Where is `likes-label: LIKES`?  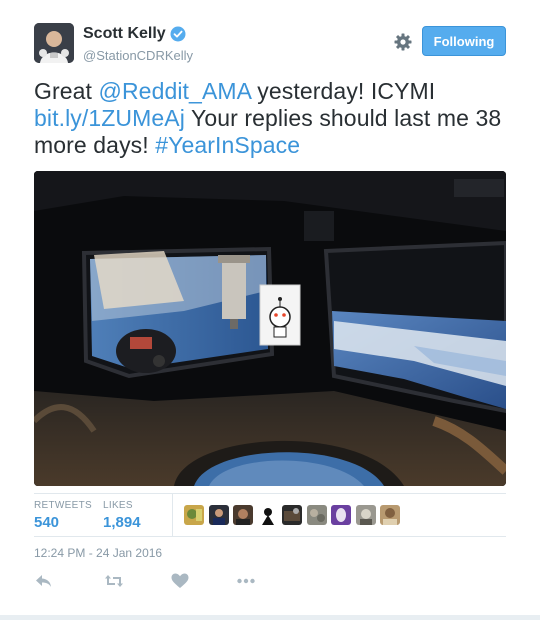
likes-label: LIKES is located at coordinates (118, 505).